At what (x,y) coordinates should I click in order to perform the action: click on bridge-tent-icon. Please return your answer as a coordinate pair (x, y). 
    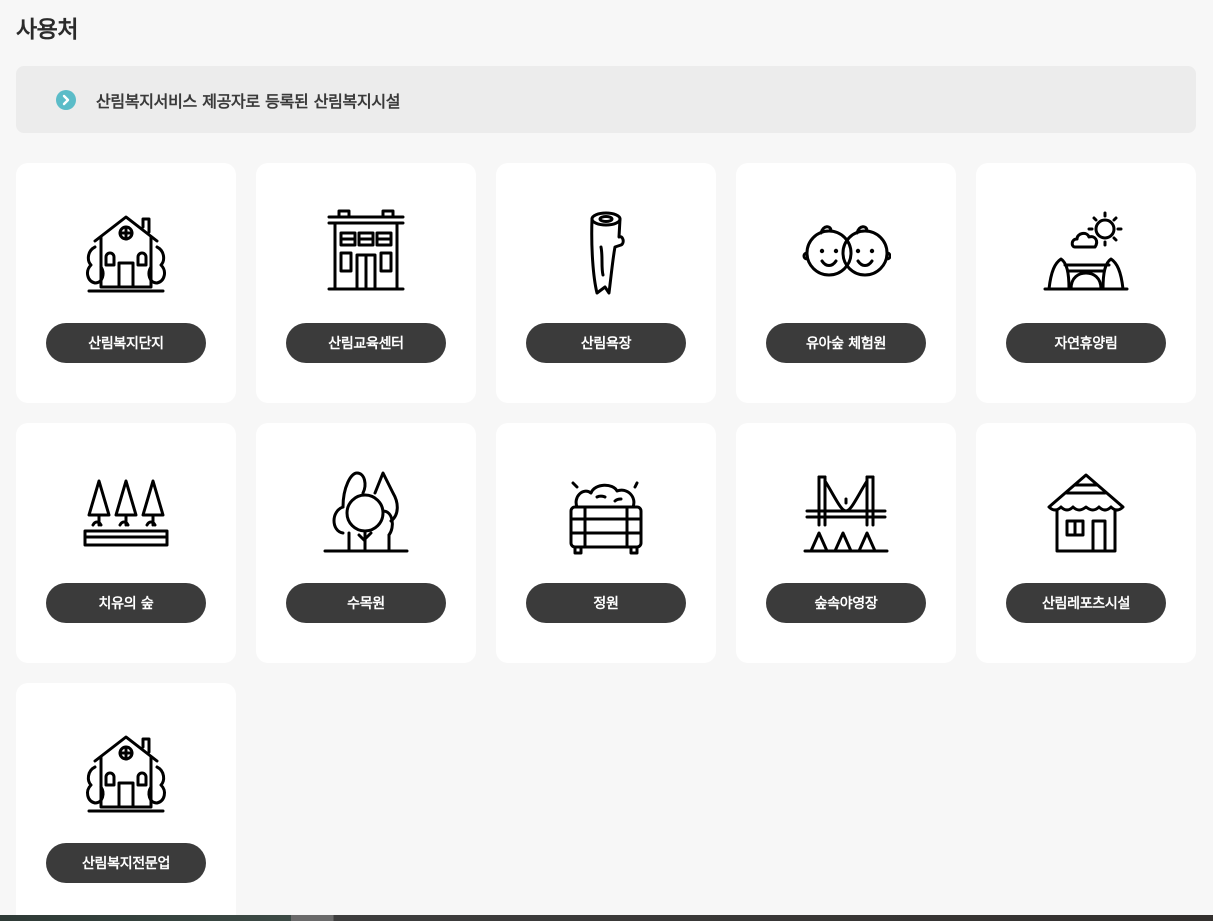
    Looking at the image, I should click on (846, 512).